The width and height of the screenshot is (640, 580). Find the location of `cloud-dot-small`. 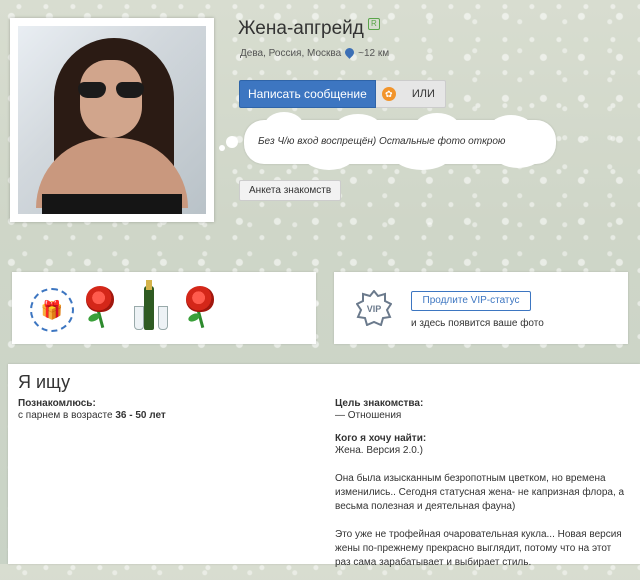

cloud-dot-small is located at coordinates (222, 148).